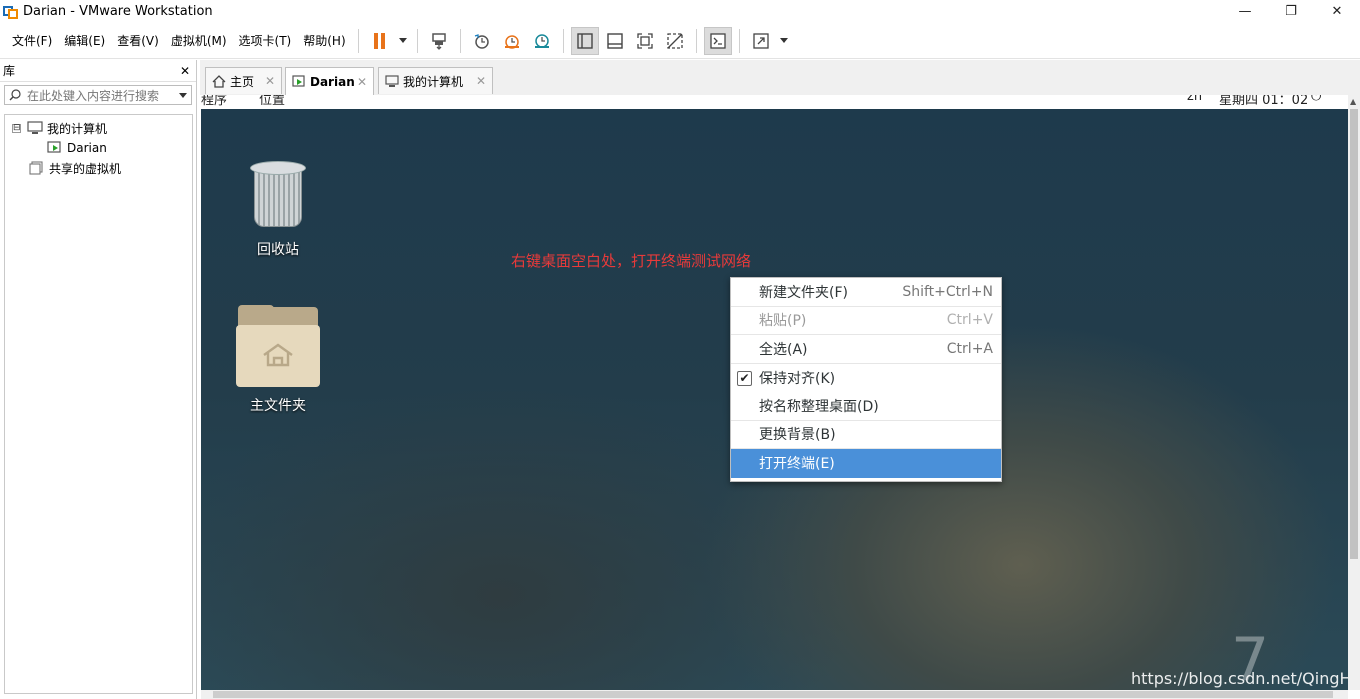 This screenshot has width=1360, height=699. What do you see at coordinates (866, 463) in the screenshot?
I see `ctx-open-terminal: 打开终端(E)` at bounding box center [866, 463].